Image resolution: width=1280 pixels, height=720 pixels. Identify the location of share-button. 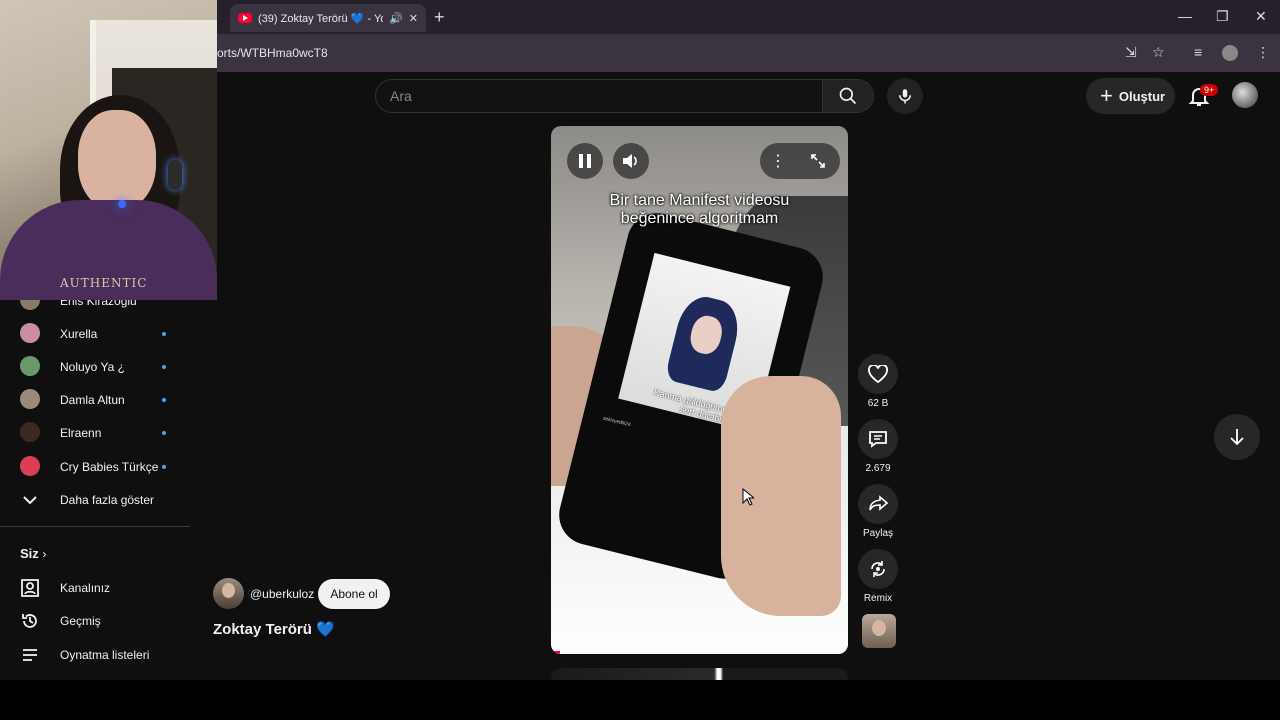
(878, 504).